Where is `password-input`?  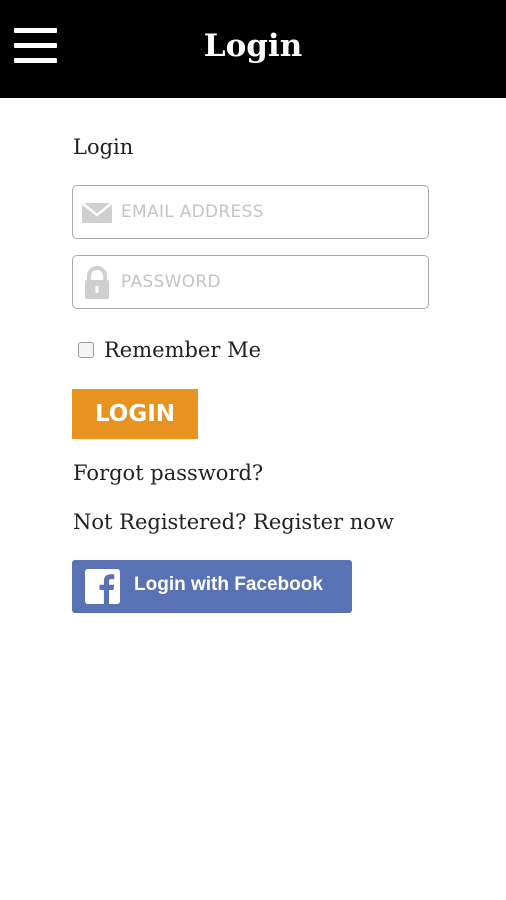
password-input is located at coordinates (268, 282).